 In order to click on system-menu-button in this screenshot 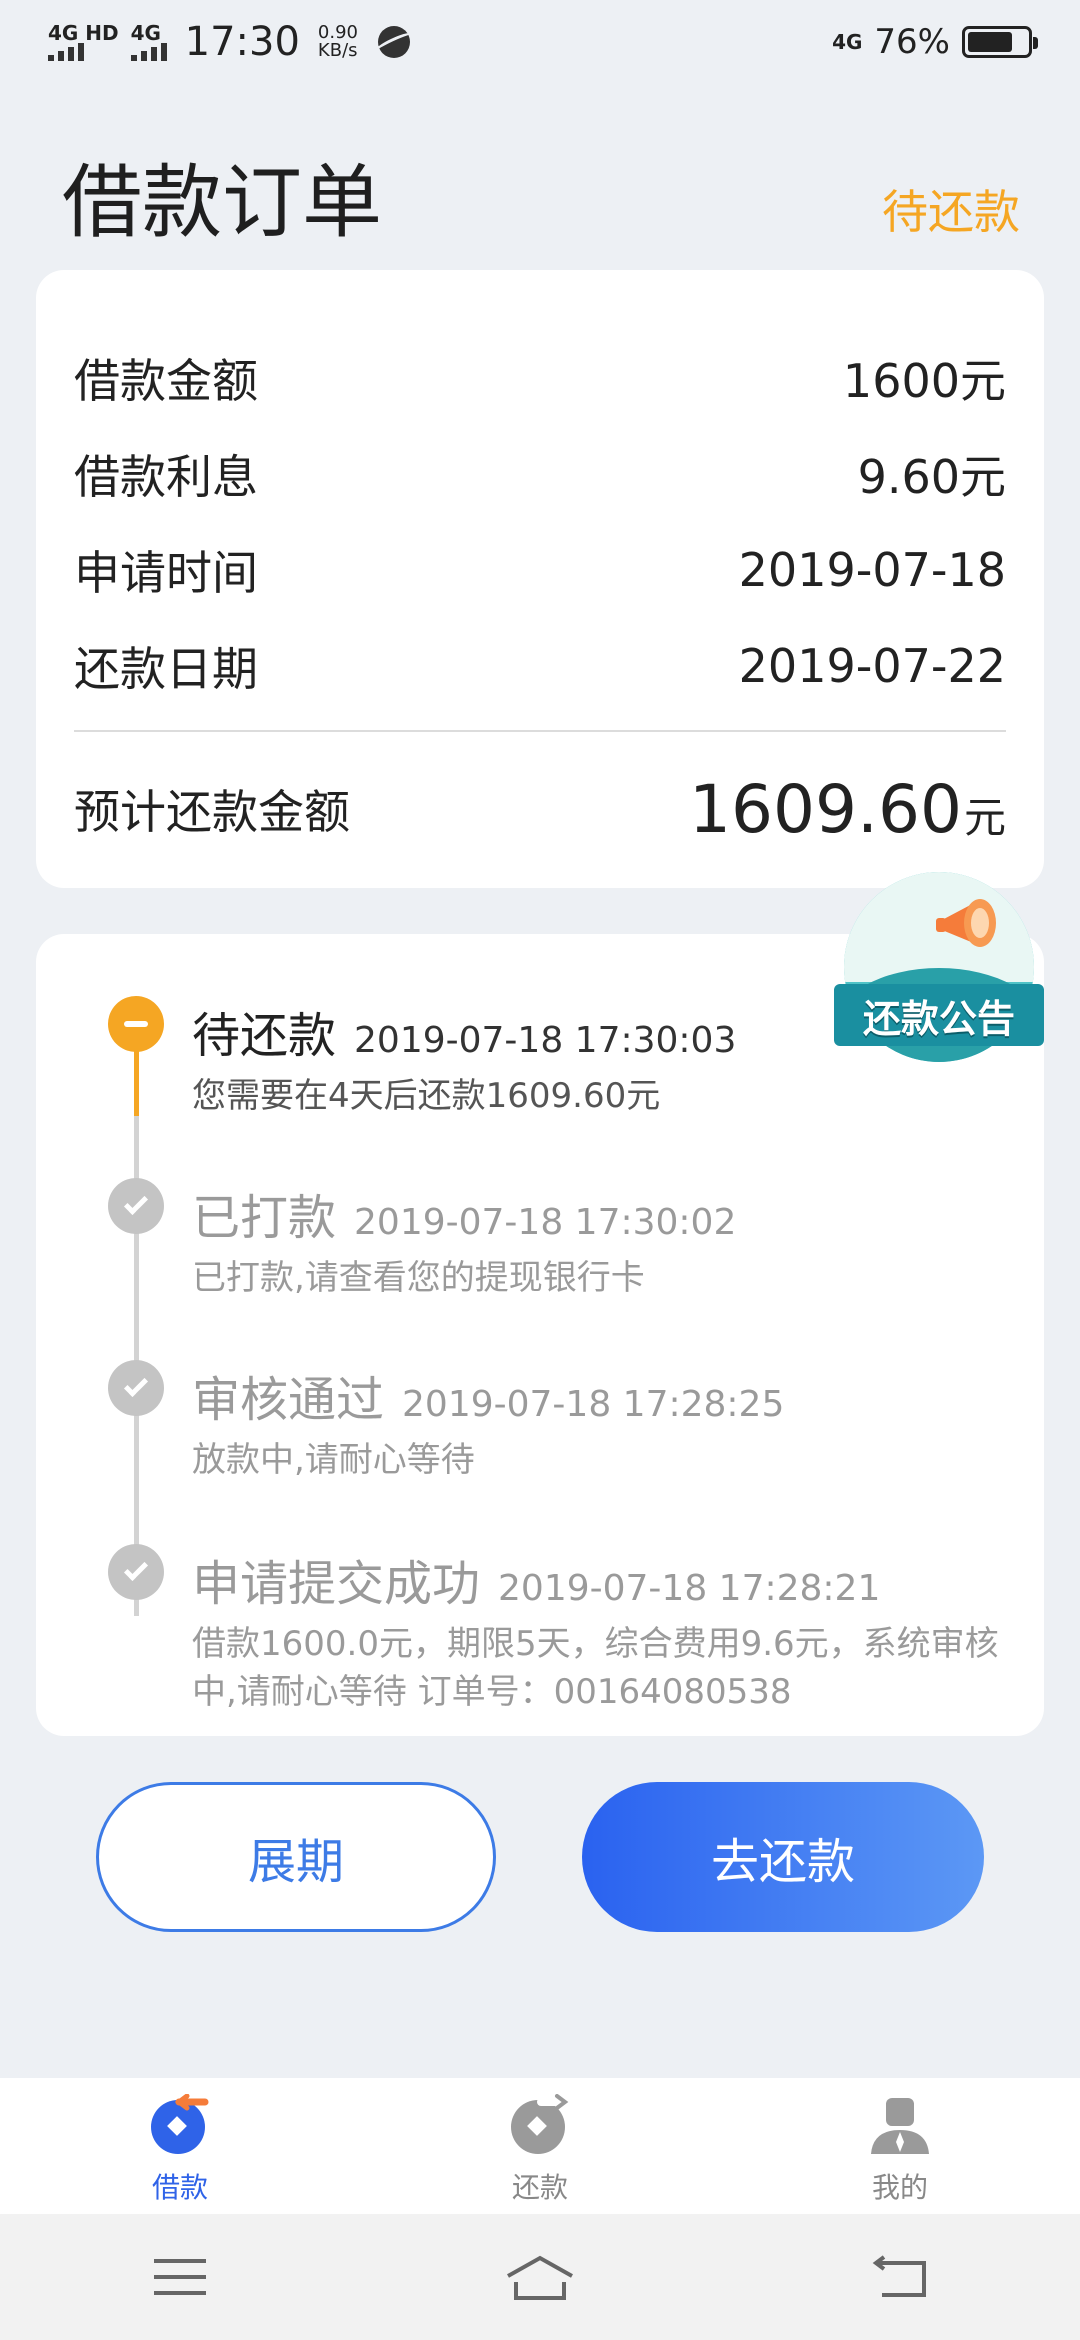, I will do `click(180, 2277)`.